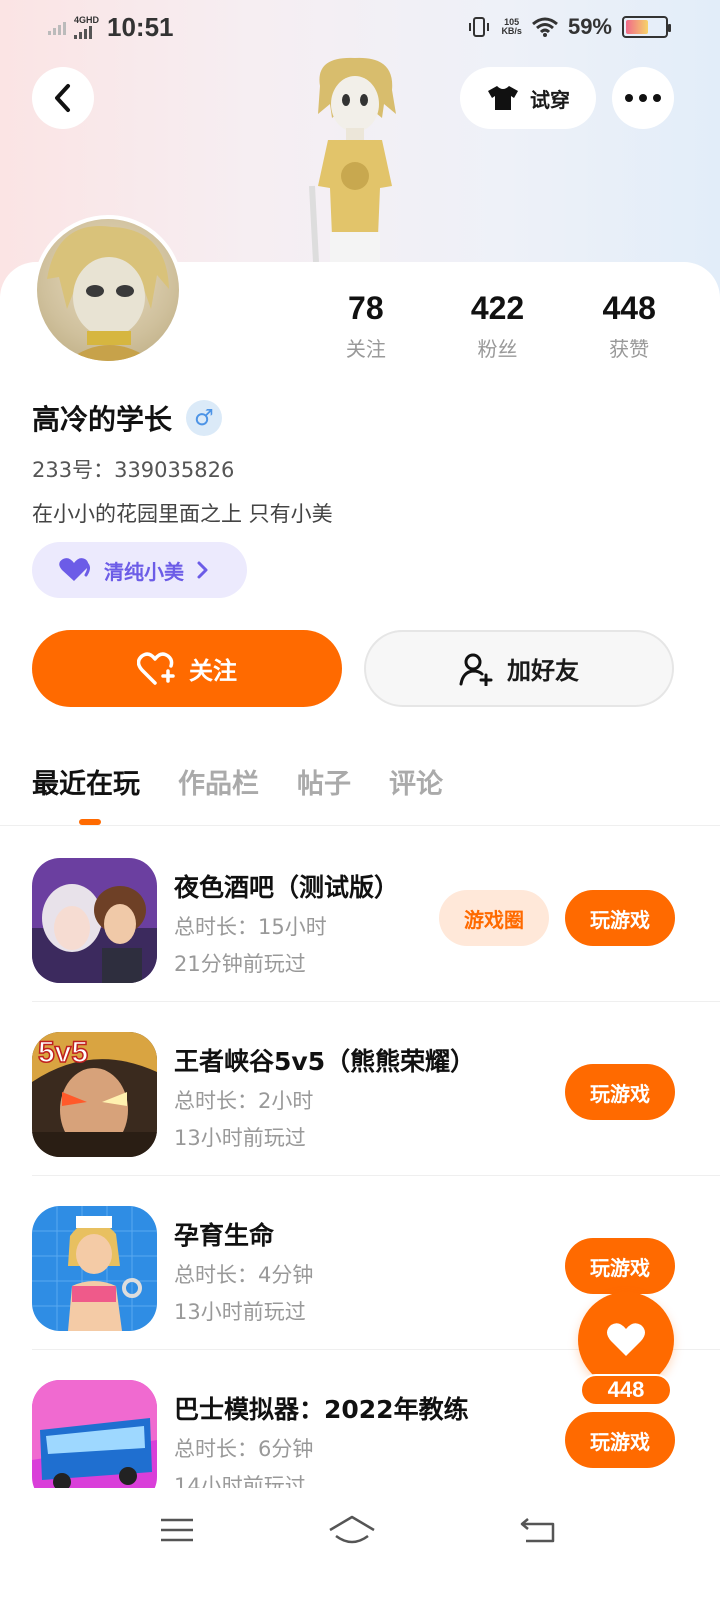  Describe the element at coordinates (626, 1390) in the screenshot. I see `like-count: 448` at that location.